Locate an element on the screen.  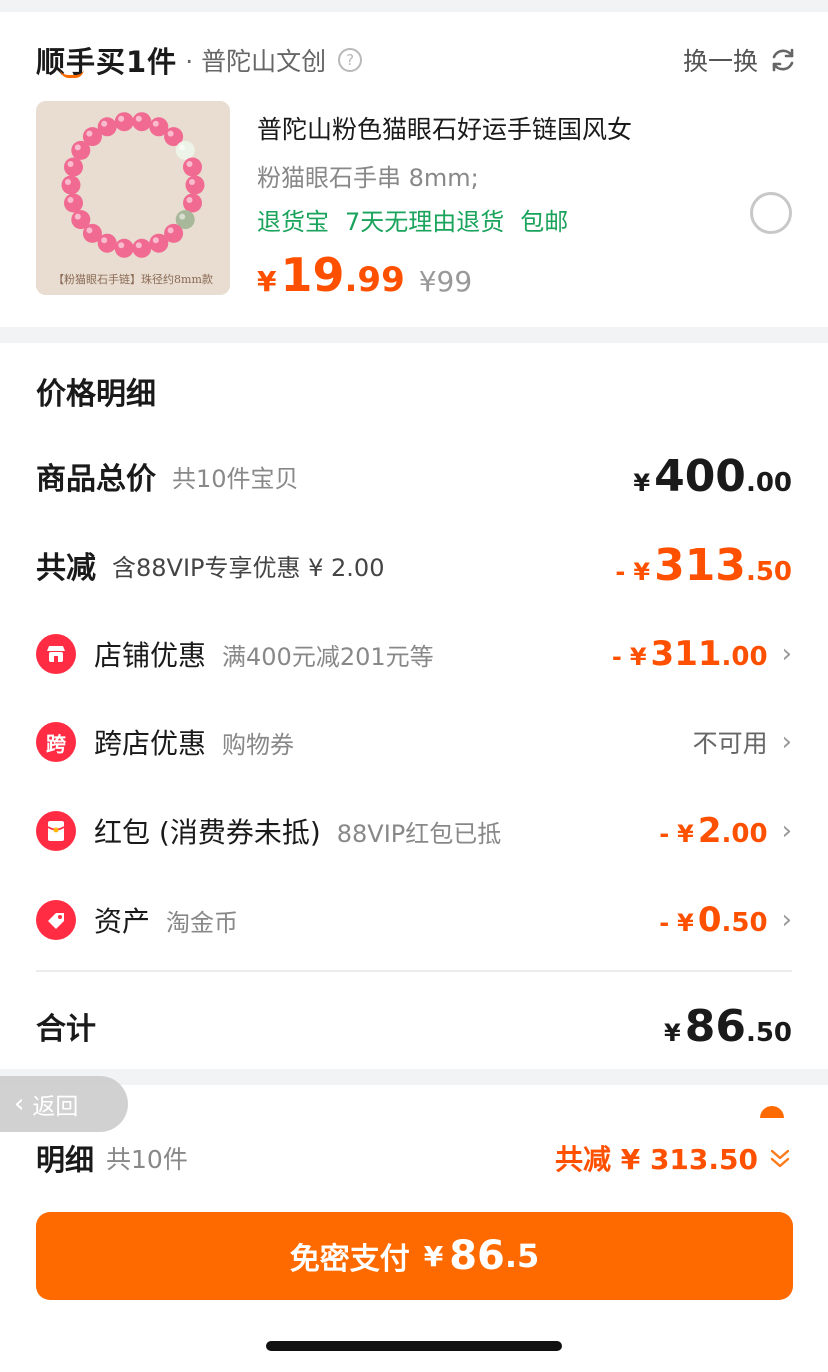
product-price: ¥ 19 .99 ¥99 is located at coordinates (364, 275).